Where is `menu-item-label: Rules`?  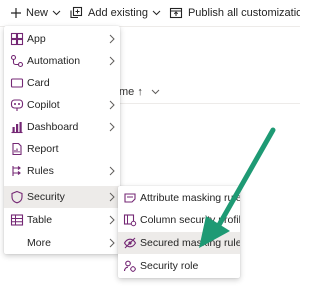
menu-item-label: Rules is located at coordinates (40, 171).